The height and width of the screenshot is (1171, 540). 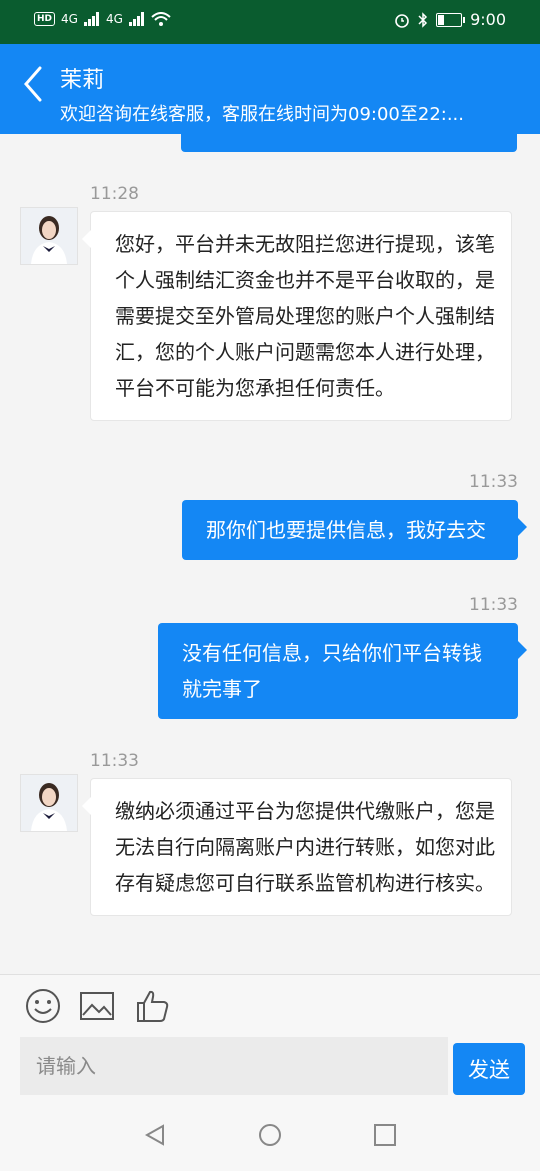 What do you see at coordinates (342, 671) in the screenshot?
I see `outgoing-message-bubble: 没有任何信息，只给你们平台转钱就完事了` at bounding box center [342, 671].